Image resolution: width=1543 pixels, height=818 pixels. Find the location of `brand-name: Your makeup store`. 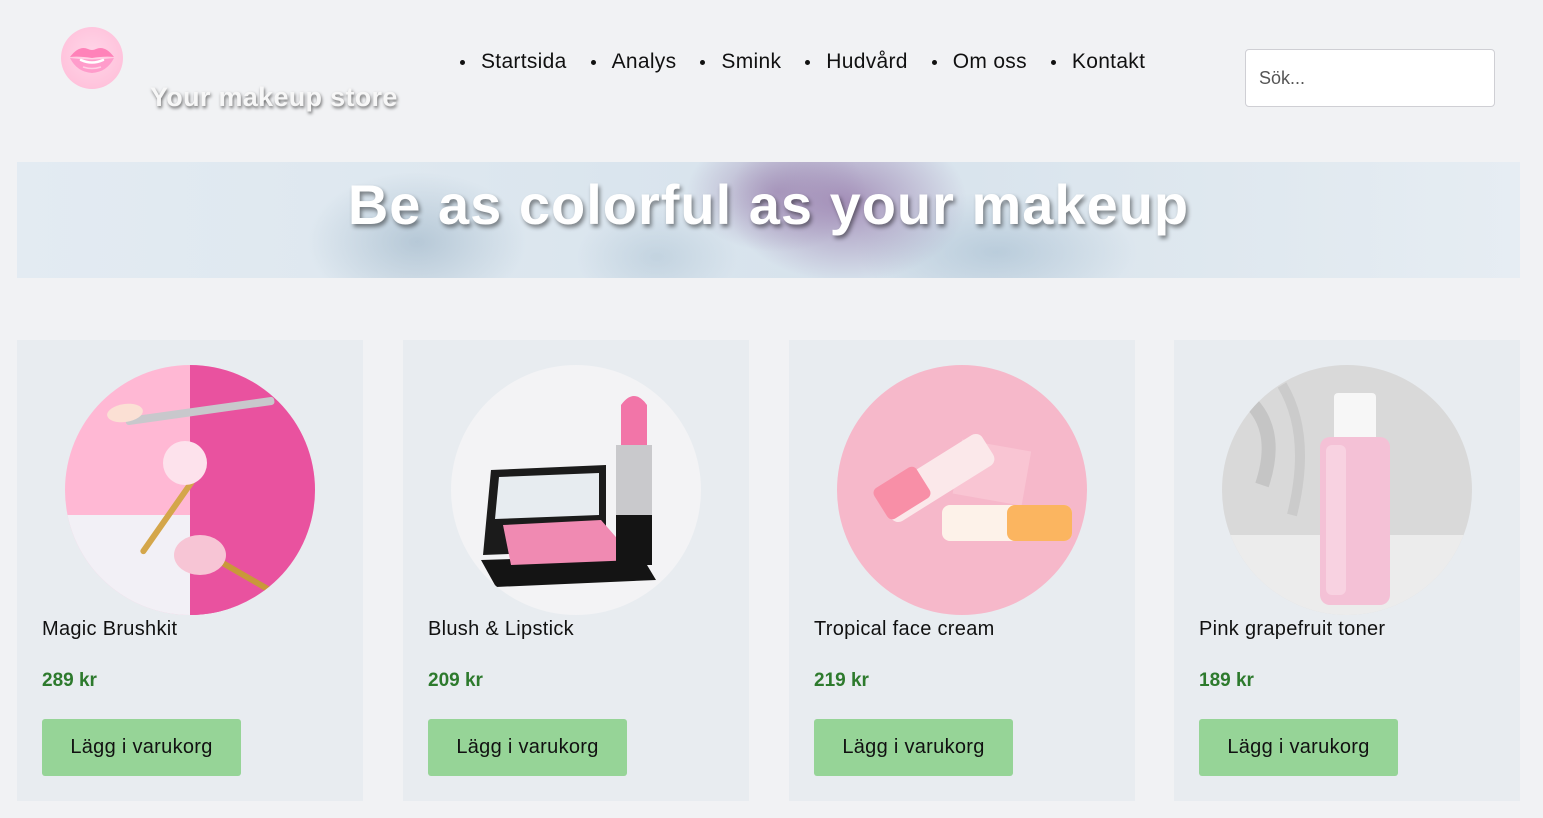

brand-name: Your makeup store is located at coordinates (274, 97).